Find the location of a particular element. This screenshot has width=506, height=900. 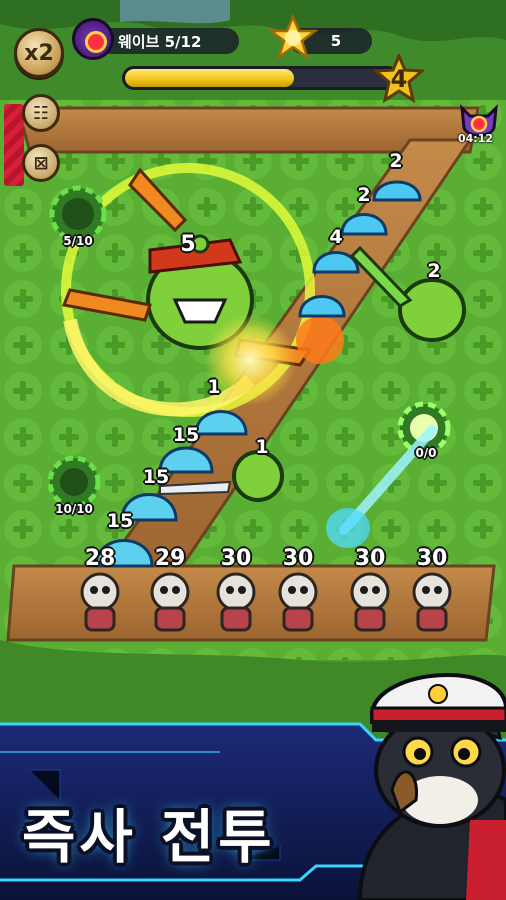

speed-toggle-button: x2 is located at coordinates (39, 53).